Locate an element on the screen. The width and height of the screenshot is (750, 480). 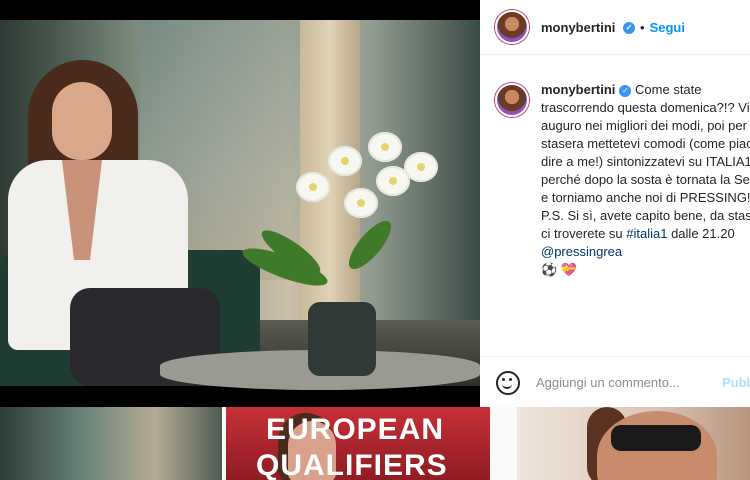
caption-emojis: ⚽ 💝 is located at coordinates (559, 269).